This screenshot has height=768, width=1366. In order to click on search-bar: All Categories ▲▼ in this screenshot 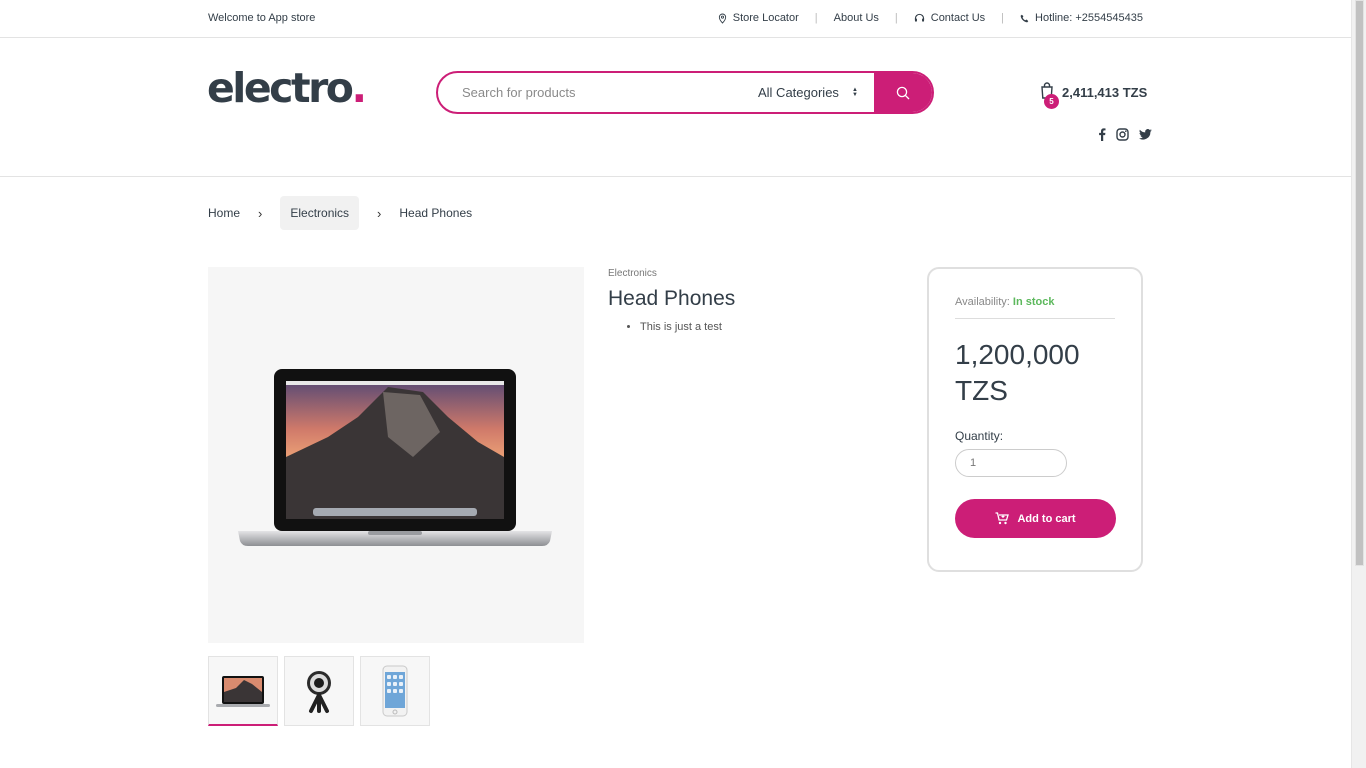, I will do `click(685, 92)`.